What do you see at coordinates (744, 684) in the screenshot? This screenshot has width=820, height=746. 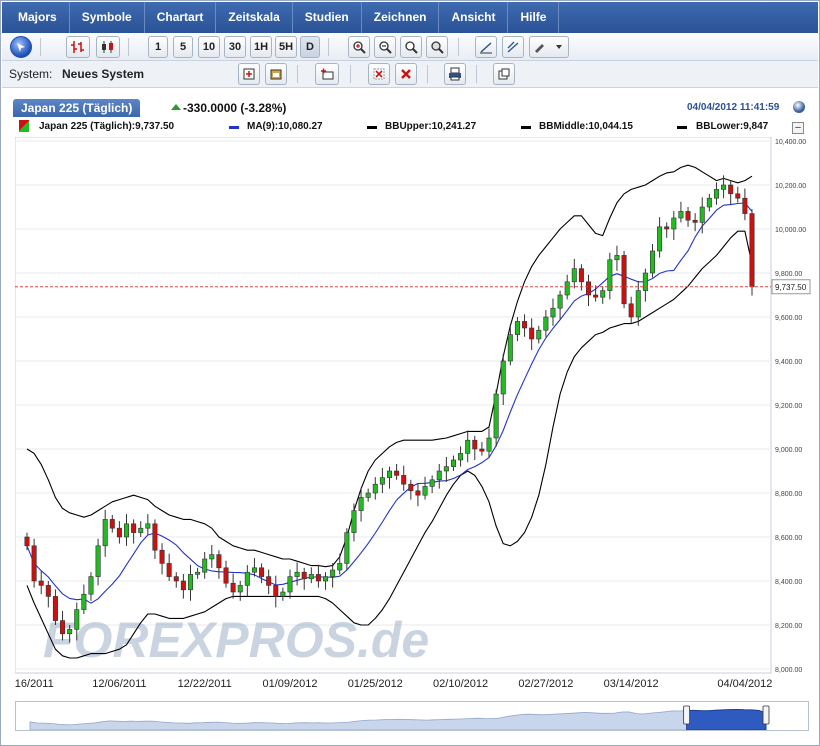 I see `x-tick-label: 04/04/2012` at bounding box center [744, 684].